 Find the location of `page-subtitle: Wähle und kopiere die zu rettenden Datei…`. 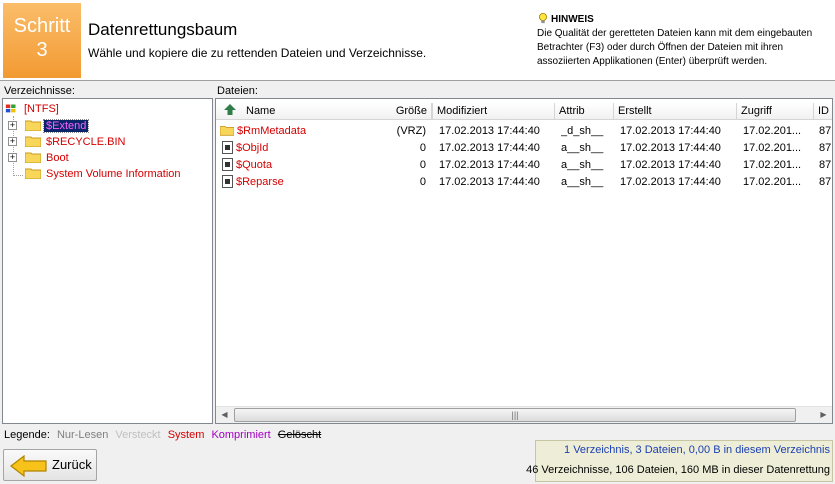

page-subtitle: Wähle und kopiere die zu rettenden Datei… is located at coordinates (257, 53).